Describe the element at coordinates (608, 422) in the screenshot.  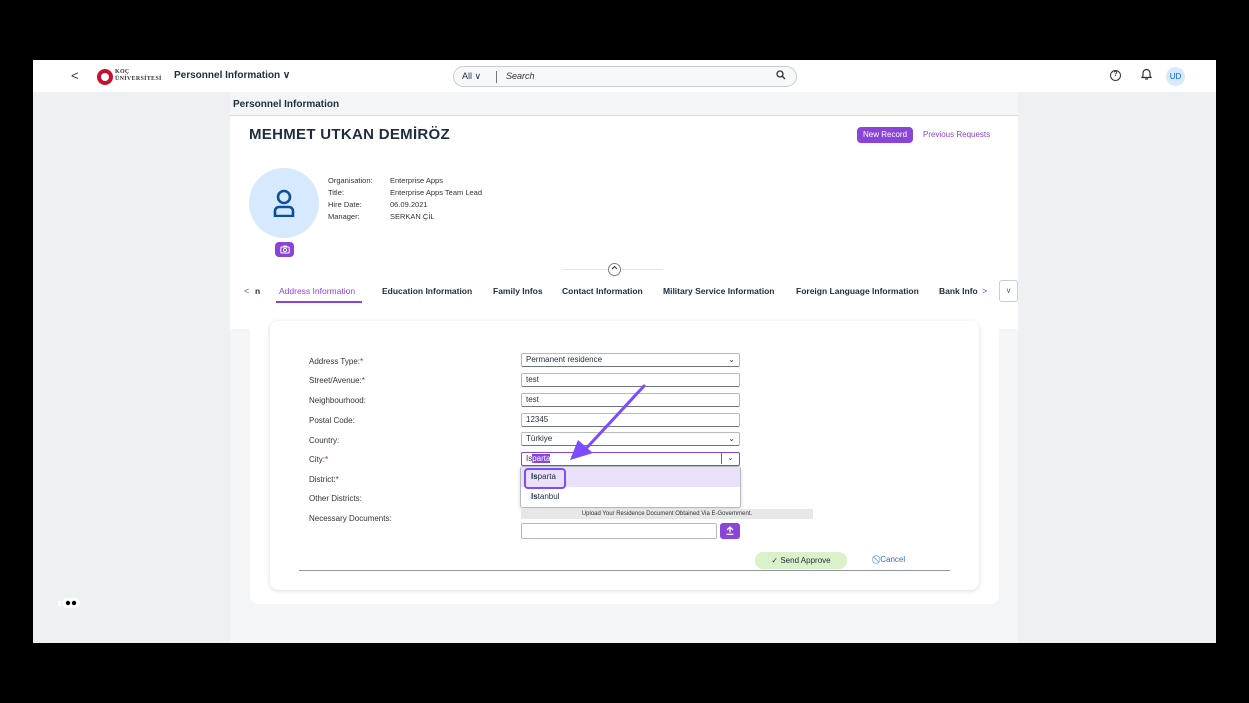
I see `annotation-arrow-icon` at that location.